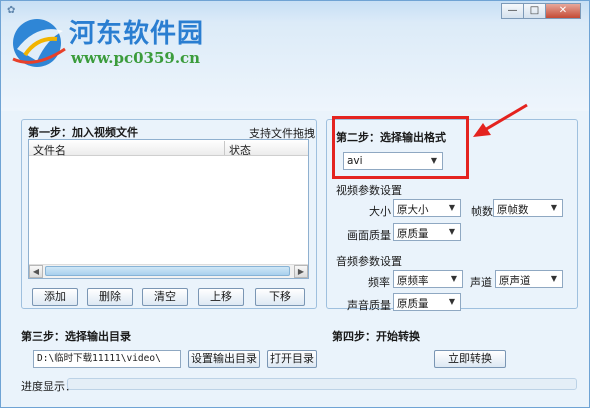 The image size is (590, 408). Describe the element at coordinates (301, 271) in the screenshot. I see `scroll-right-icon: ▶` at that location.